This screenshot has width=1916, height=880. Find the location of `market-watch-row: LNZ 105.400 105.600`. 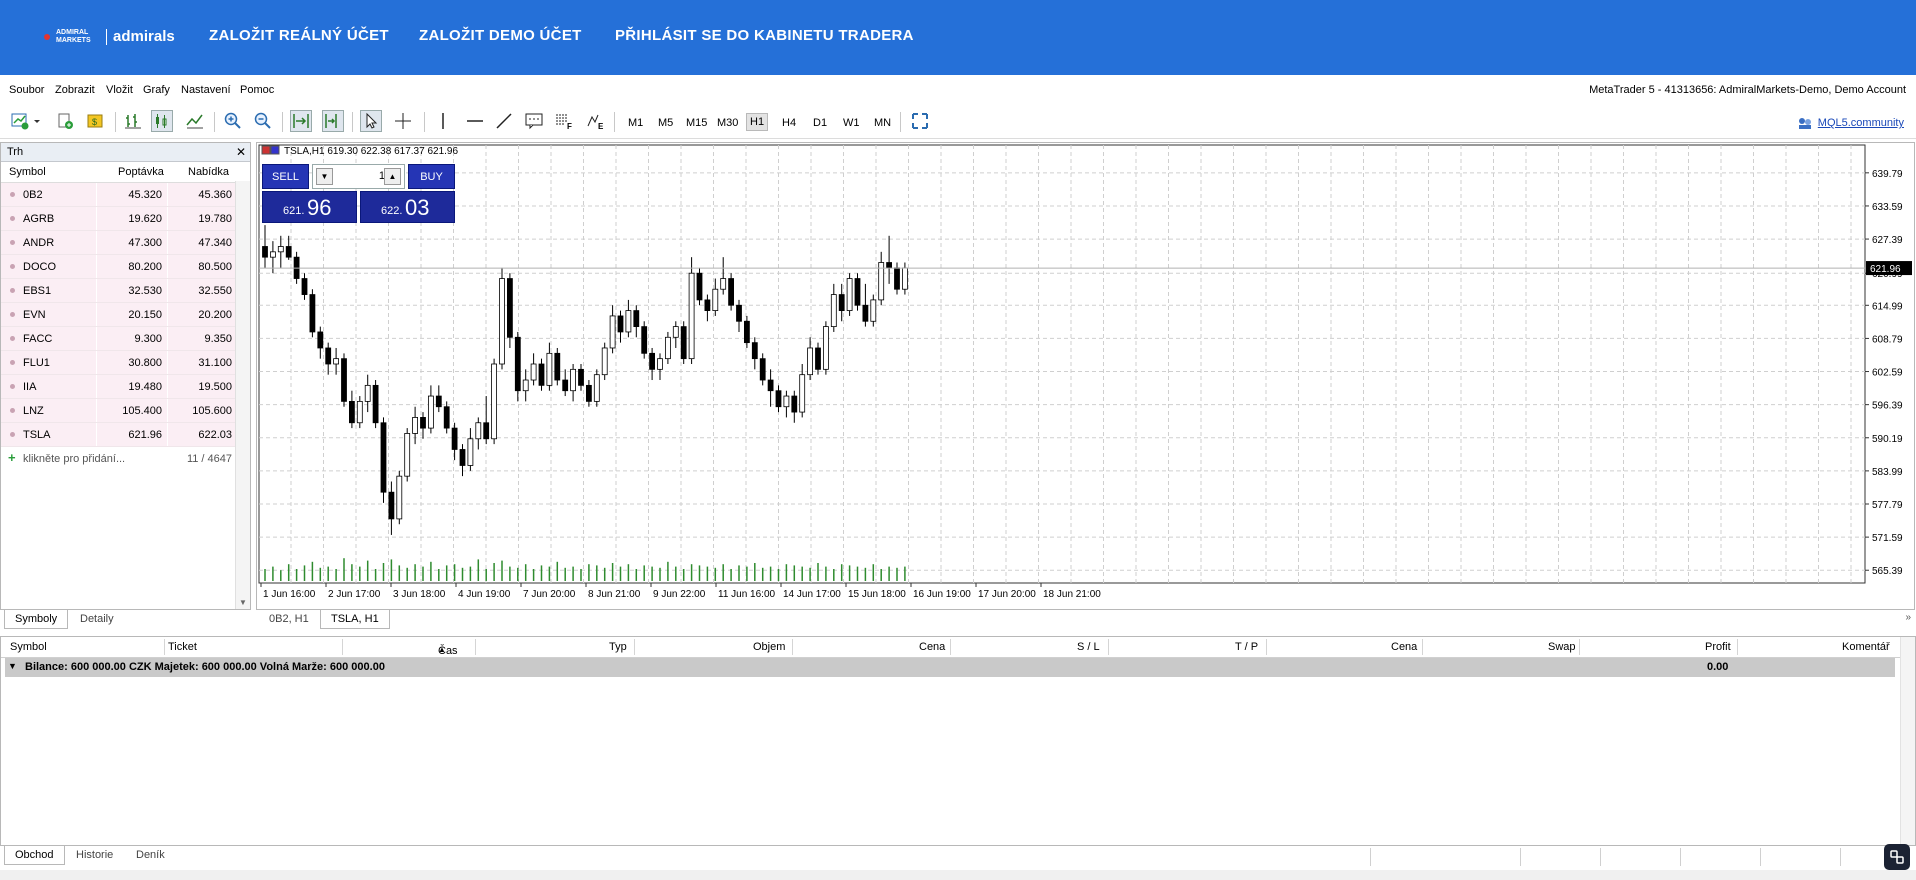

market-watch-row: LNZ 105.400 105.600 is located at coordinates (125, 411).